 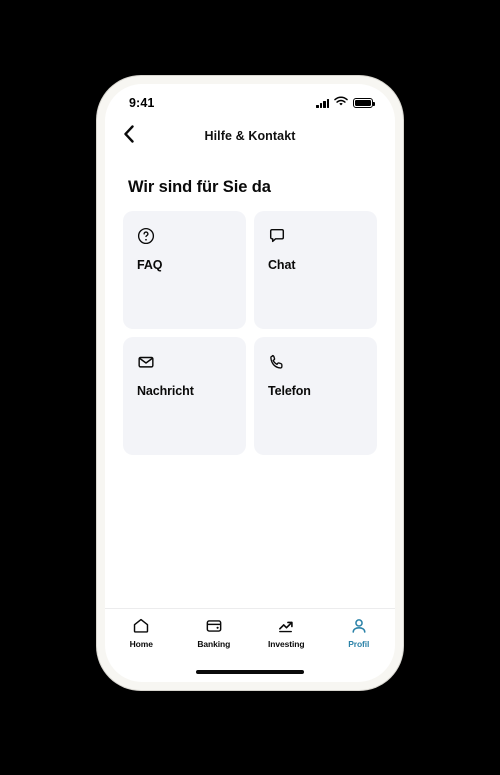 What do you see at coordinates (359, 625) in the screenshot?
I see `person-icon` at bounding box center [359, 625].